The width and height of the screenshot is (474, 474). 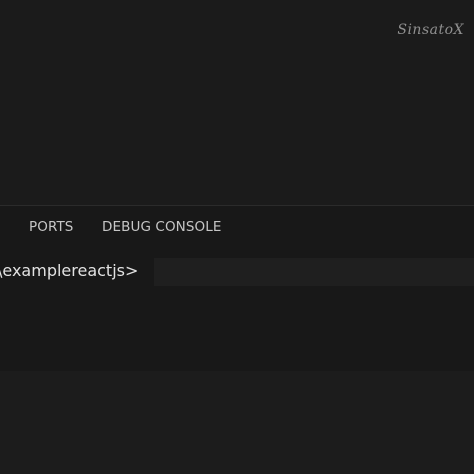 I want to click on terminal-input-line: \examplereactjs>, so click(x=237, y=272).